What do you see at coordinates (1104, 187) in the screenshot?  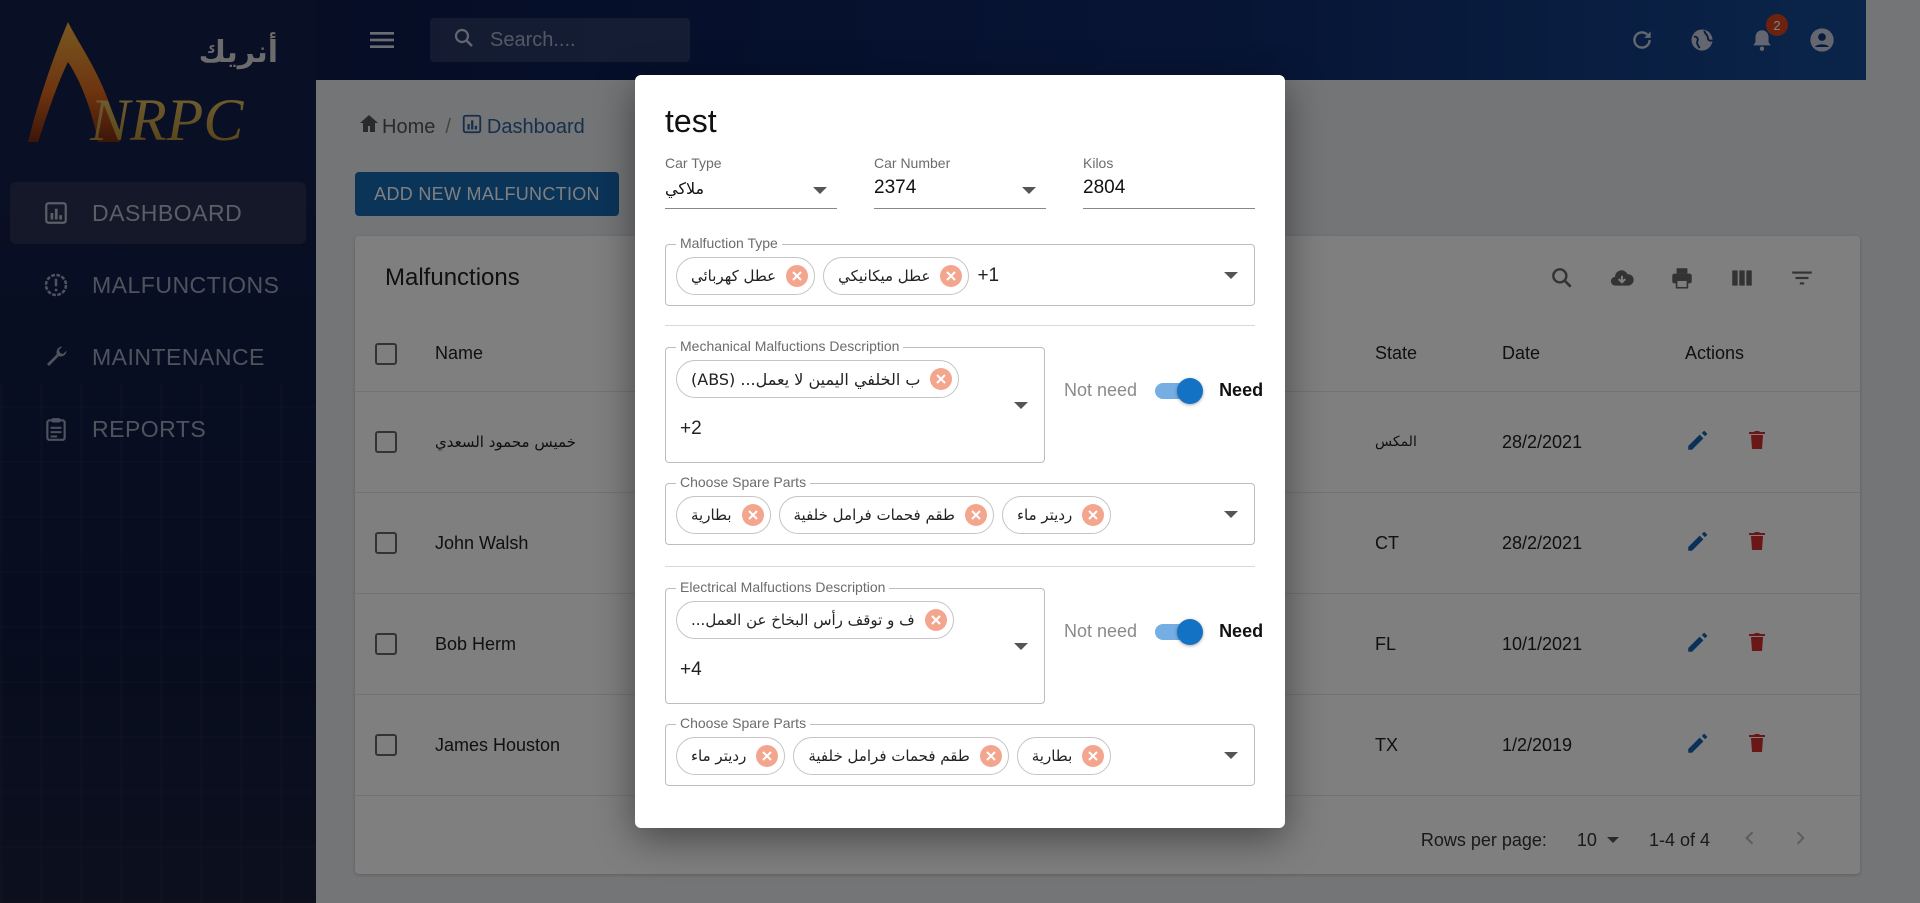 I see `kilos-value: 2804` at bounding box center [1104, 187].